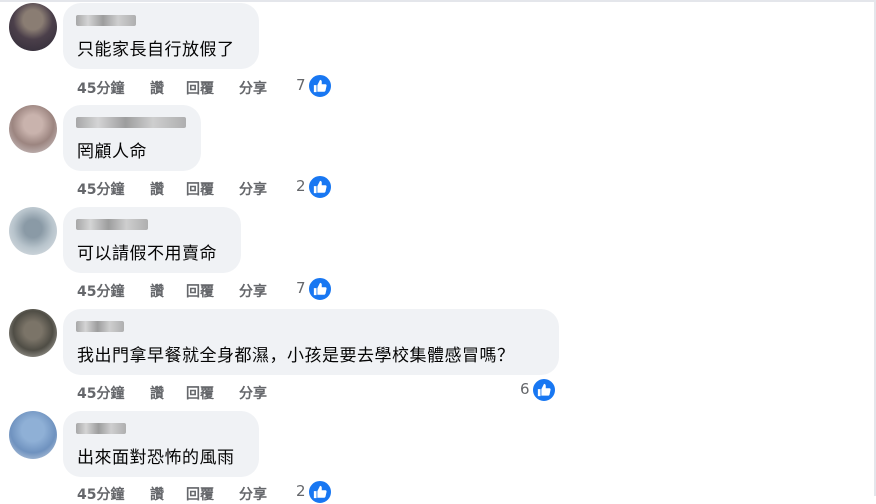  What do you see at coordinates (161, 444) in the screenshot?
I see `comment-bubble: 出來面對恐怖的風雨` at bounding box center [161, 444].